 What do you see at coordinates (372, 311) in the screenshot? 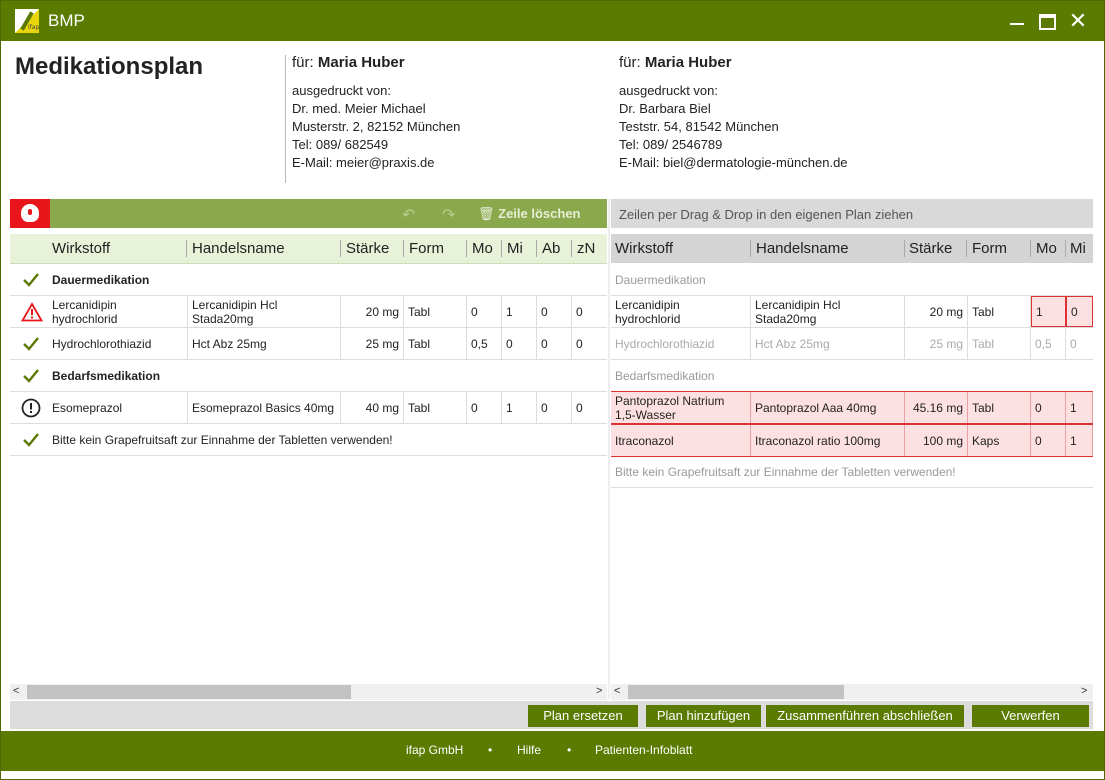
I see `cell-staerke: 20 mg` at bounding box center [372, 311].